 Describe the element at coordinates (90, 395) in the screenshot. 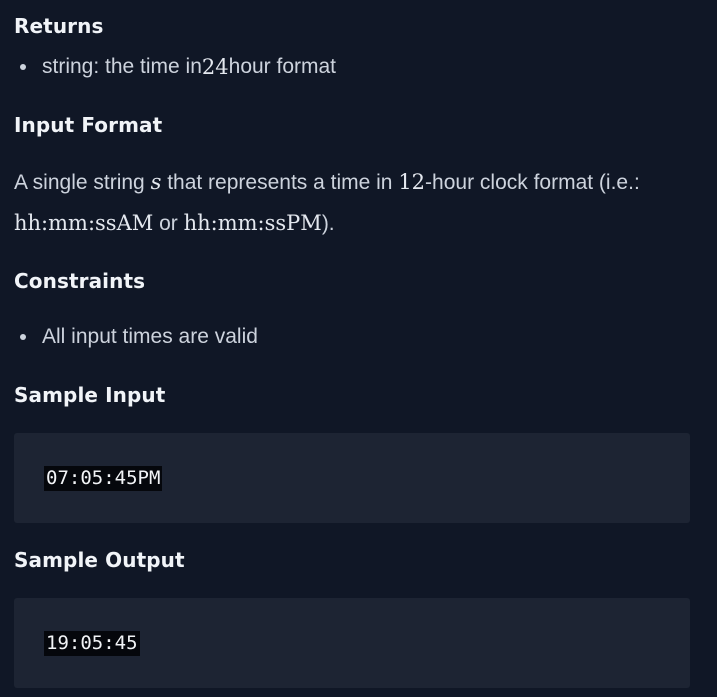

I see `sample-input-heading: Sample Input` at that location.